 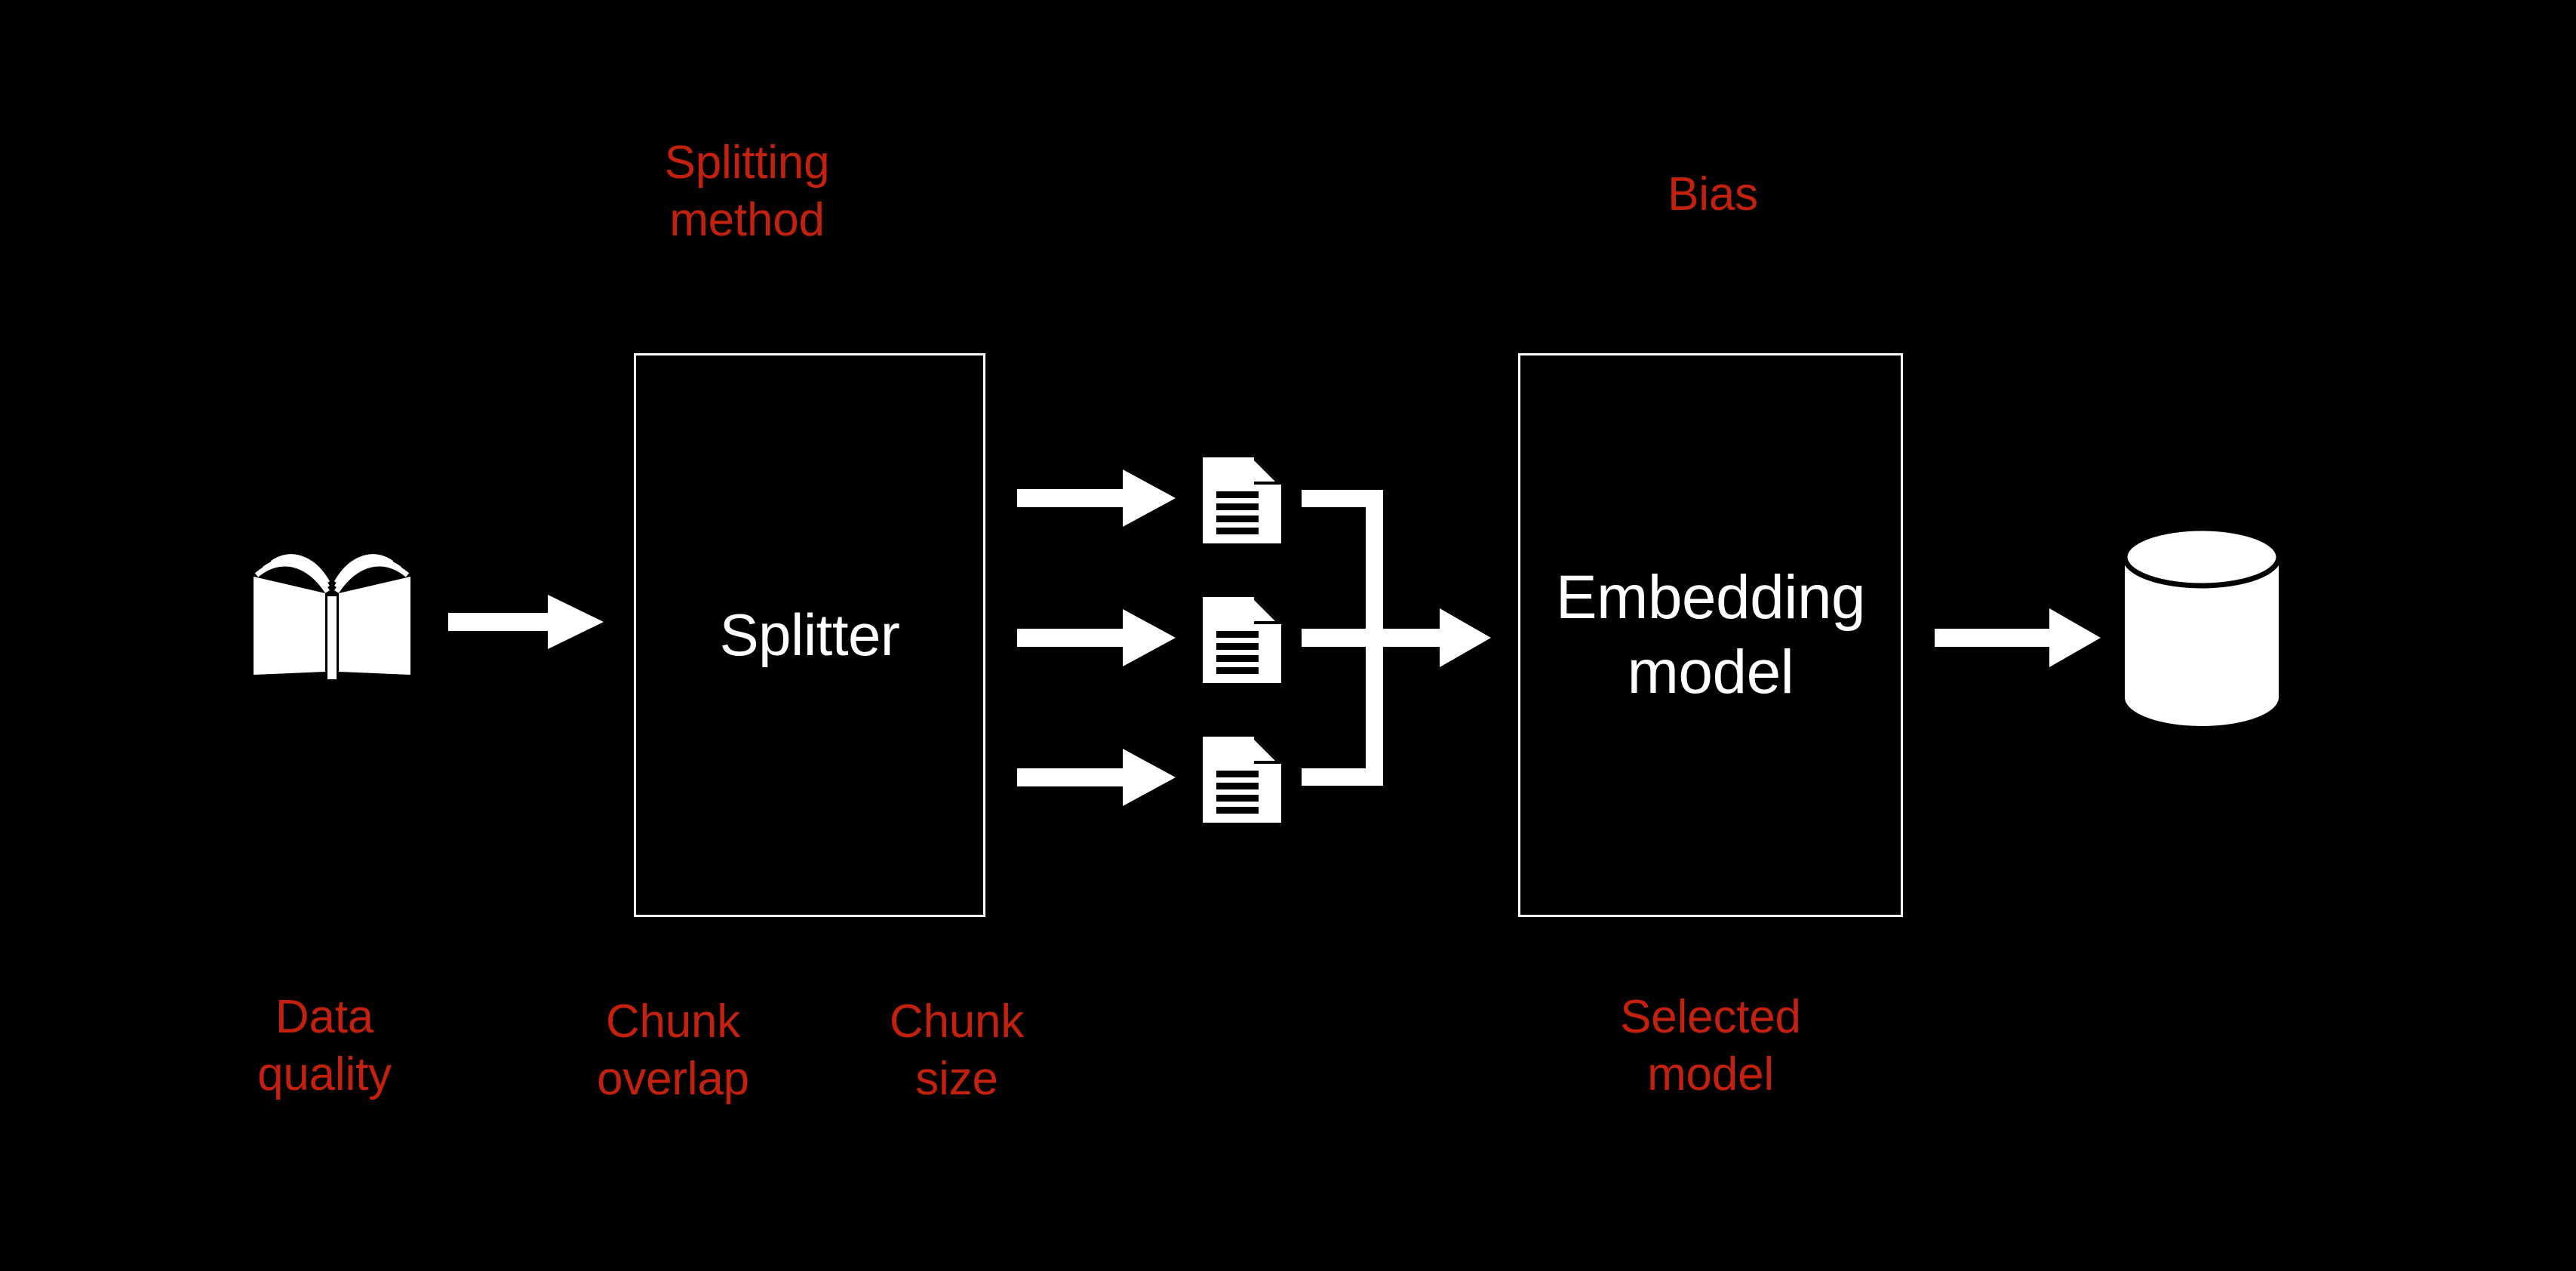 I want to click on annotation-splitting-method: Splitting method, so click(x=747, y=191).